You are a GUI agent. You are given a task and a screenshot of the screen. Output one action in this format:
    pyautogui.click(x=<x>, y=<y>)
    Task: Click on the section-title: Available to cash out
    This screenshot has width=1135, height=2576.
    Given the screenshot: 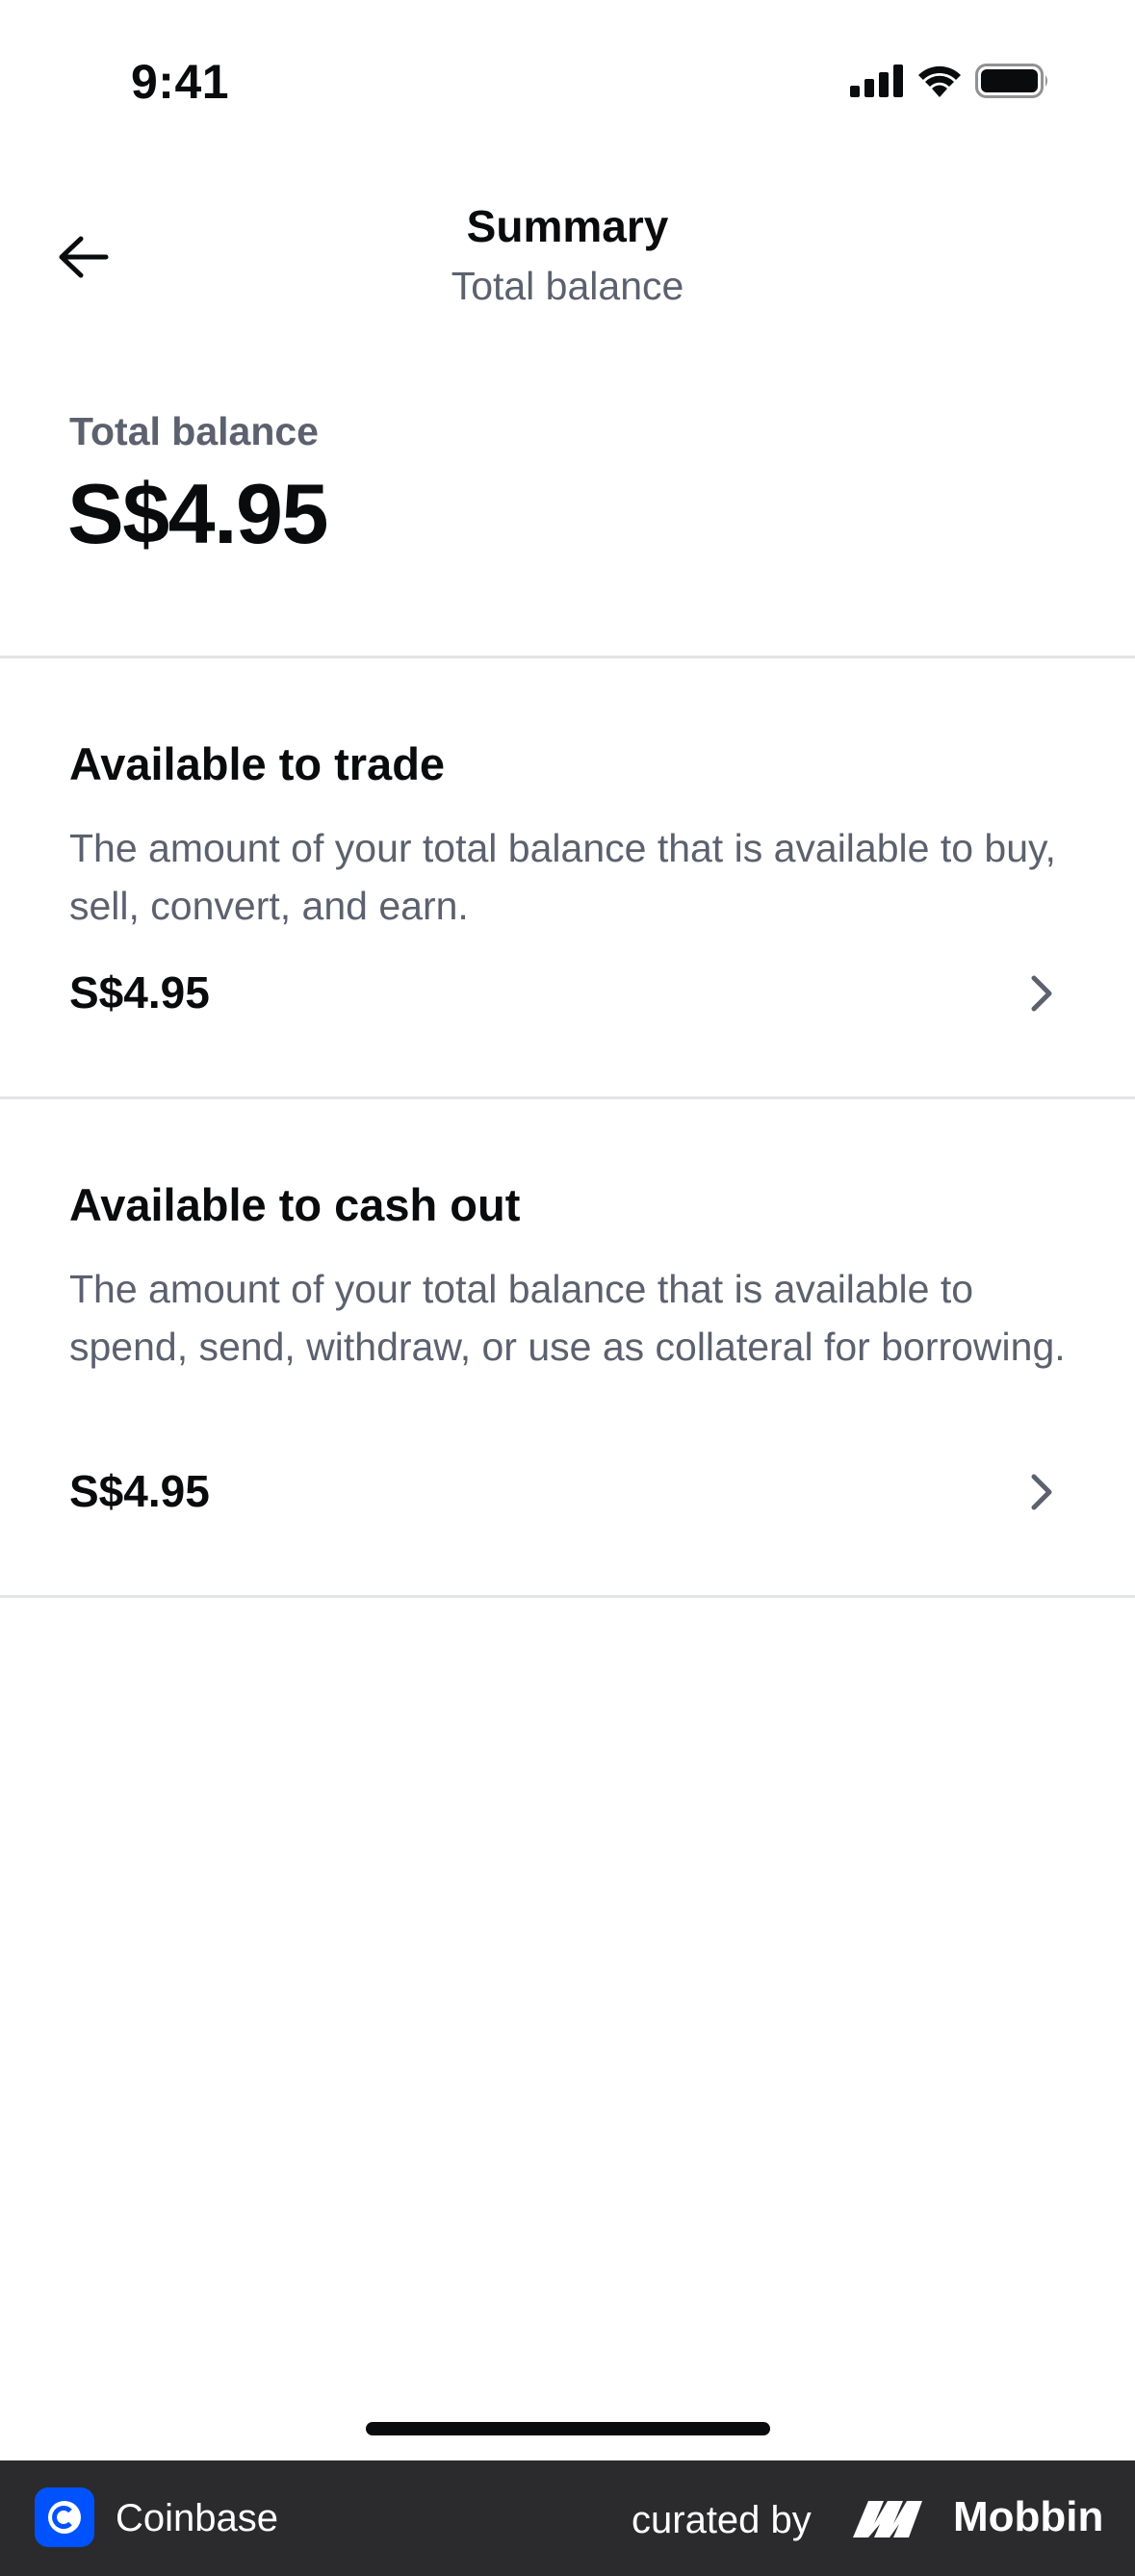 What is the action you would take?
    pyautogui.click(x=295, y=1205)
    